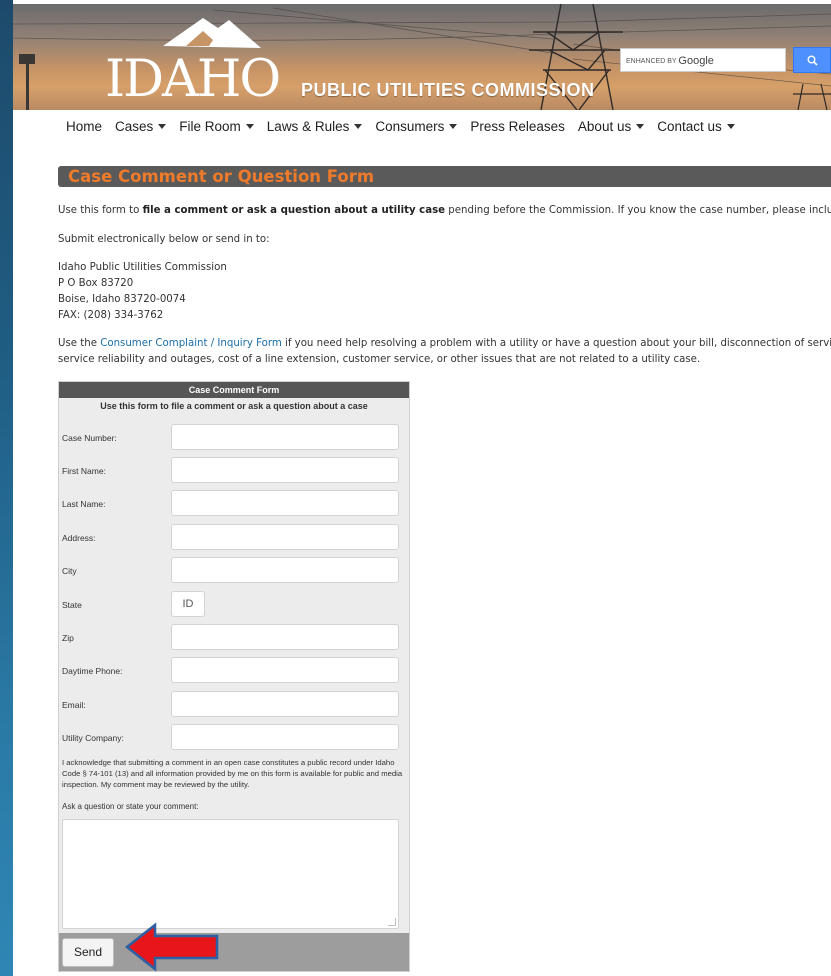  Describe the element at coordinates (285, 670) in the screenshot. I see `field-input-daytime-phone` at that location.